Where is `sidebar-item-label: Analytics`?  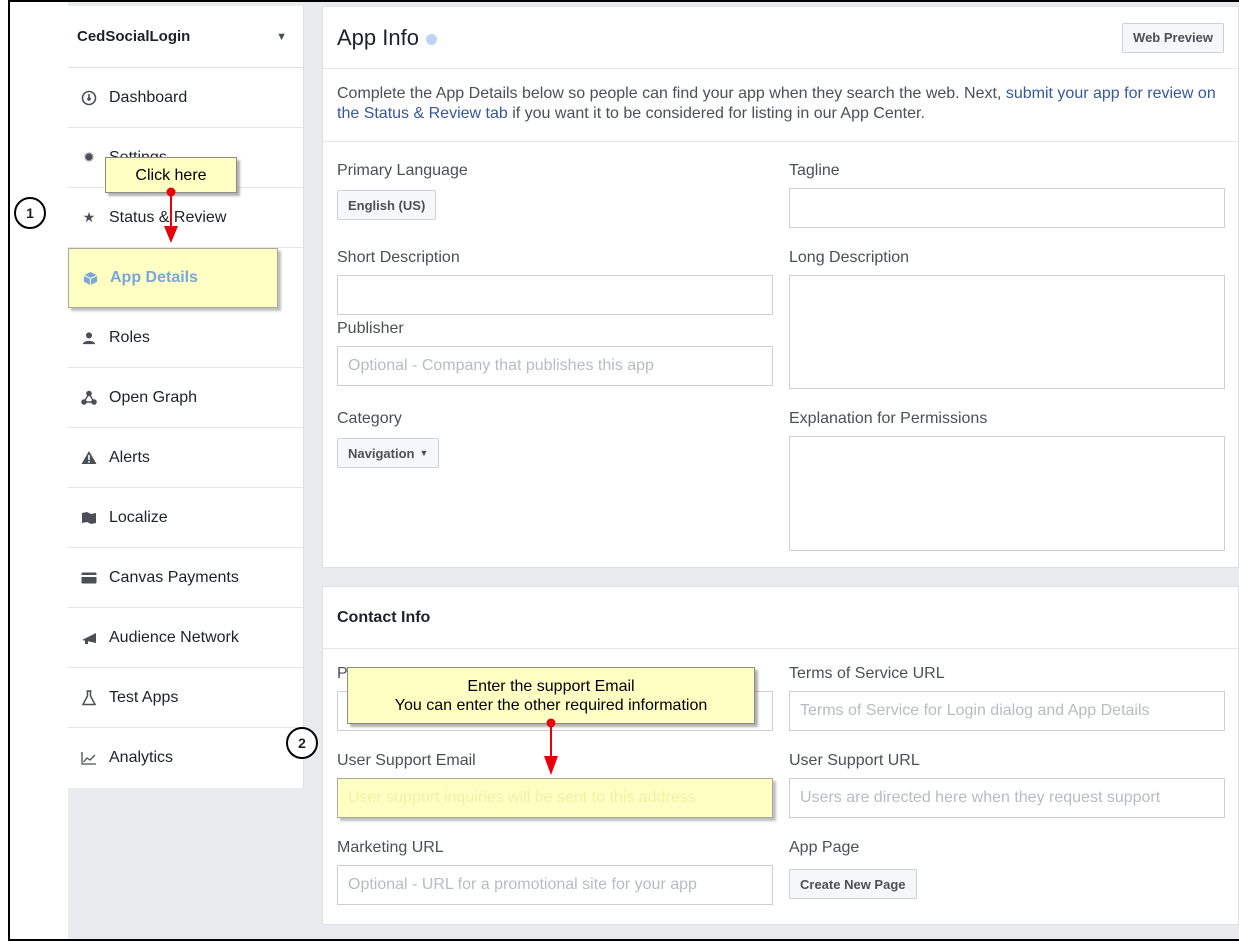
sidebar-item-label: Analytics is located at coordinates (141, 757).